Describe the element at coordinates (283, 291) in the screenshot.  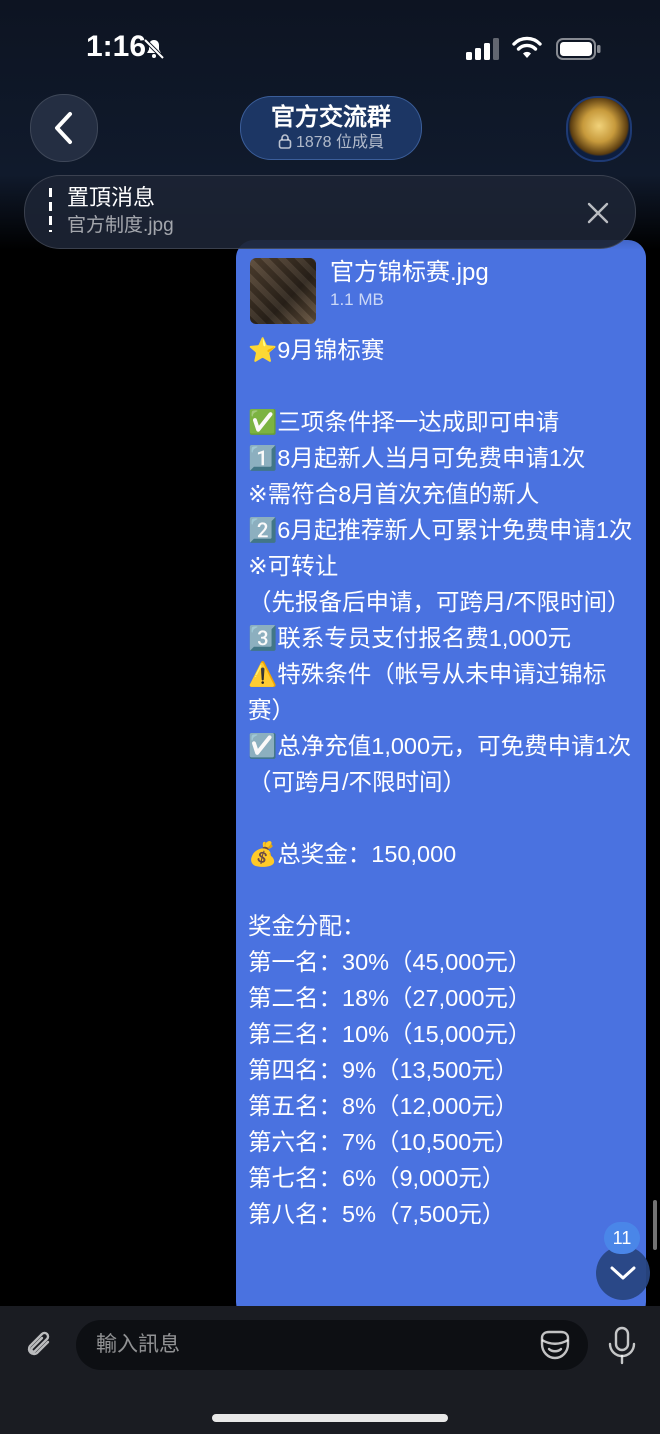
I see `file-thumbnail` at that location.